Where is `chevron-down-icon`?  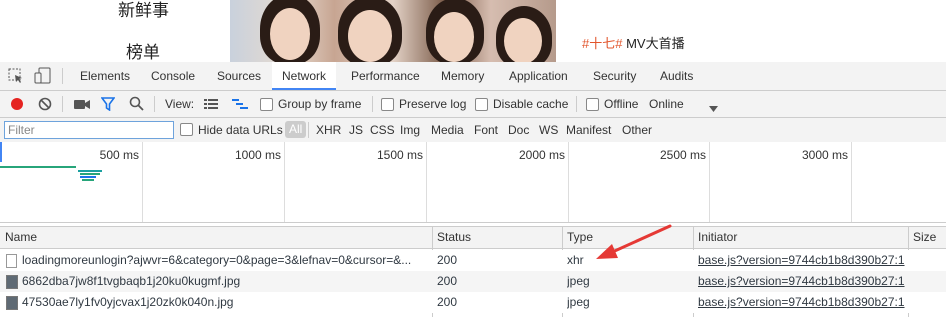
chevron-down-icon is located at coordinates (713, 108).